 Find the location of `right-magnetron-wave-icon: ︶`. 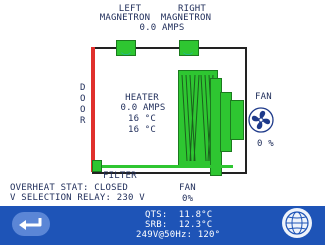

right-magnetron-wave-icon: ︶ is located at coordinates (188, 58).